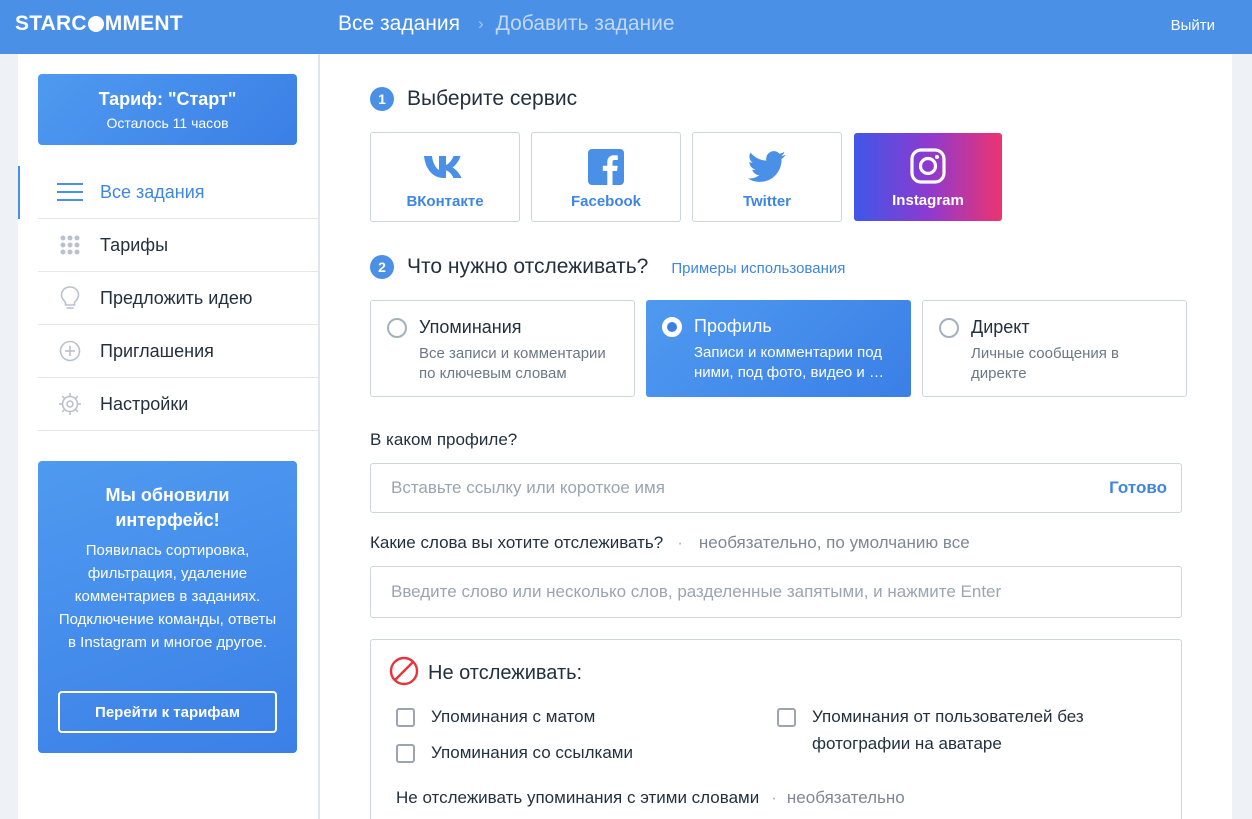 This screenshot has width=1252, height=819. I want to click on profile-input, so click(776, 488).